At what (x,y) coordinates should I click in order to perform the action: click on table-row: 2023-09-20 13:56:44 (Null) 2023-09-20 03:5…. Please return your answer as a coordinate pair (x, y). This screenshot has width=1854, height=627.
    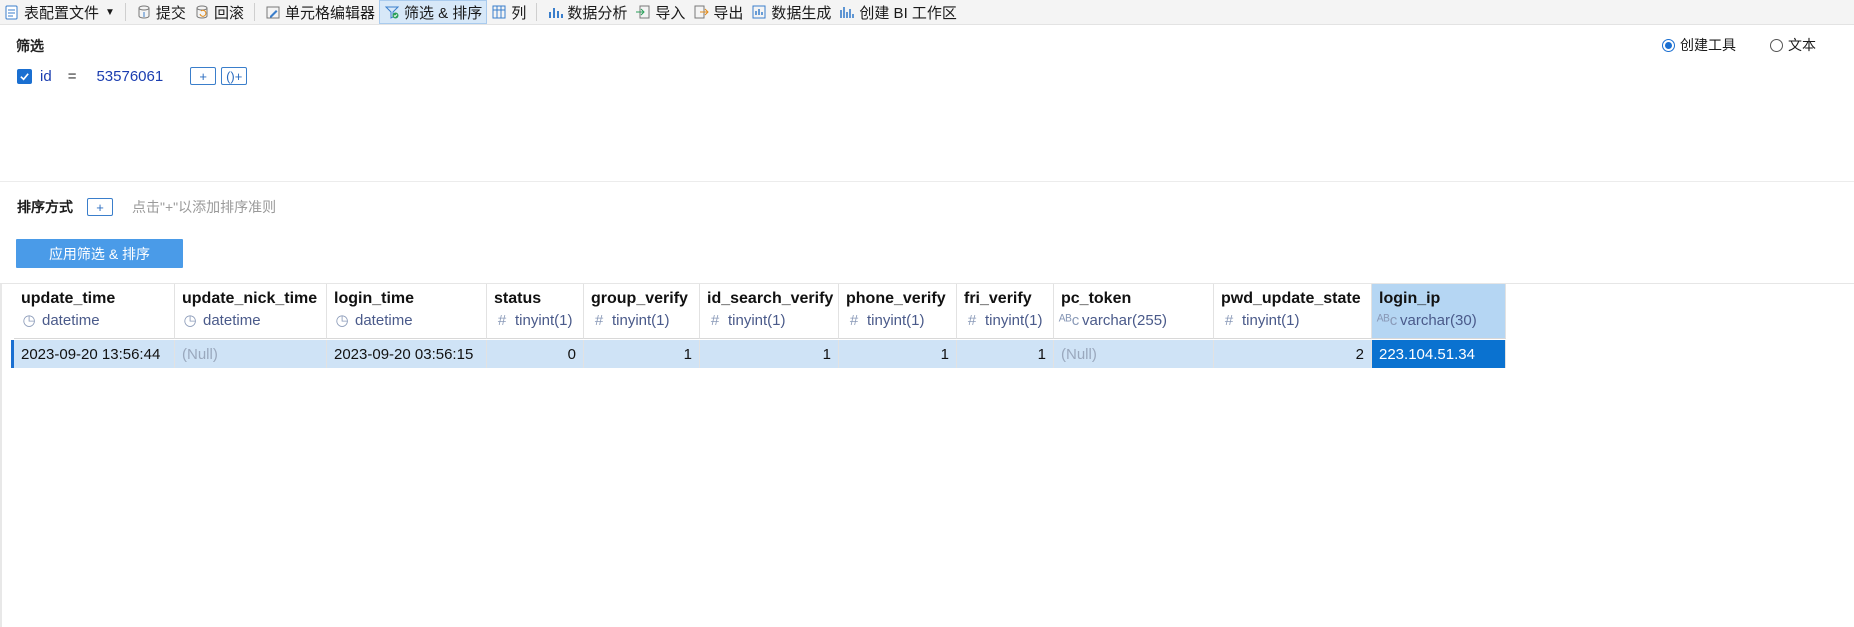
    Looking at the image, I should click on (760, 354).